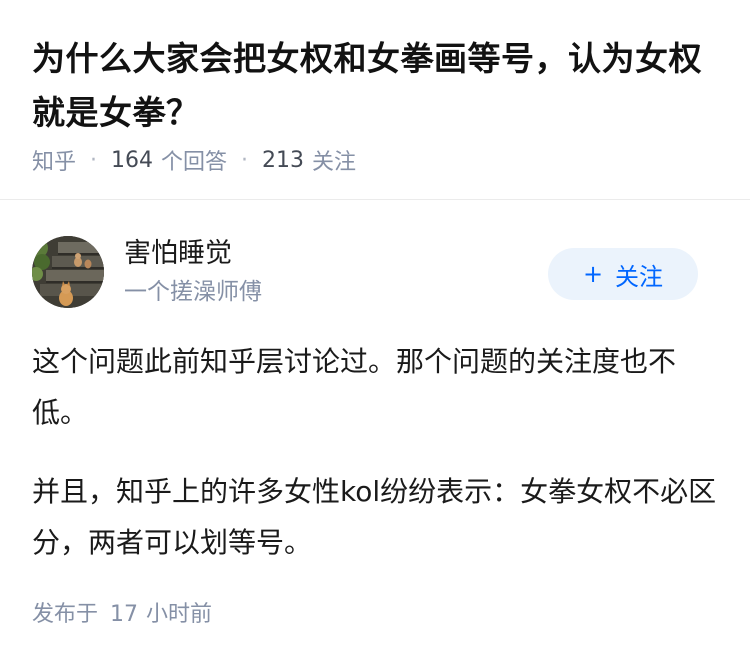 The width and height of the screenshot is (750, 670). Describe the element at coordinates (65, 614) in the screenshot. I see `publish-prefix: 发布于` at that location.